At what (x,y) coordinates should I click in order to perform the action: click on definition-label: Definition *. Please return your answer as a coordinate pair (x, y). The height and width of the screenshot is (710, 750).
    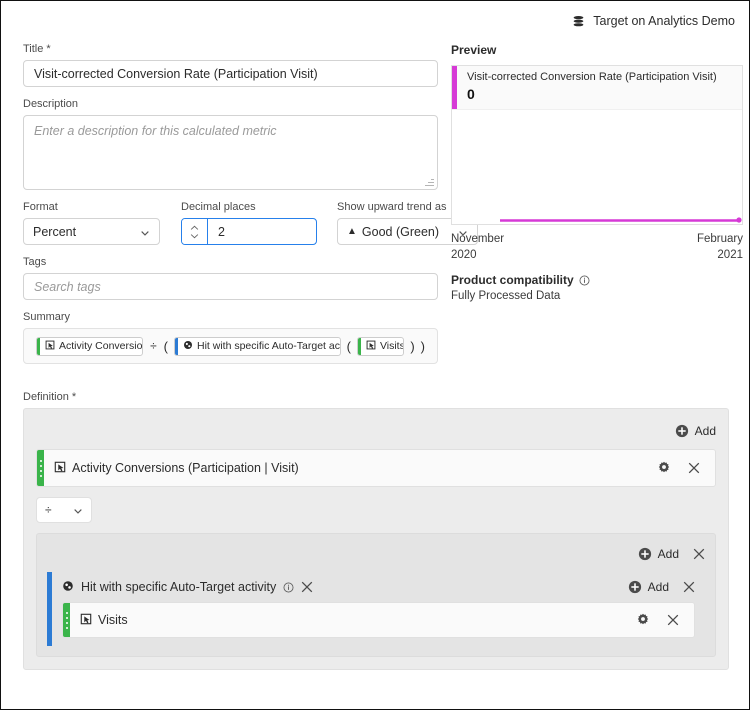
    Looking at the image, I should click on (50, 397).